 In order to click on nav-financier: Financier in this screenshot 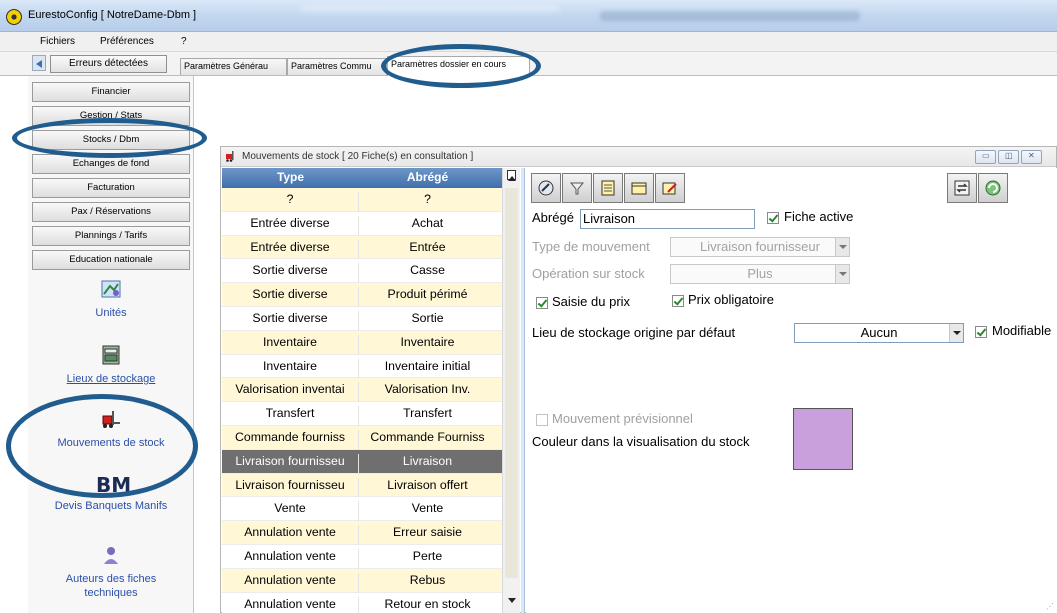, I will do `click(111, 92)`.